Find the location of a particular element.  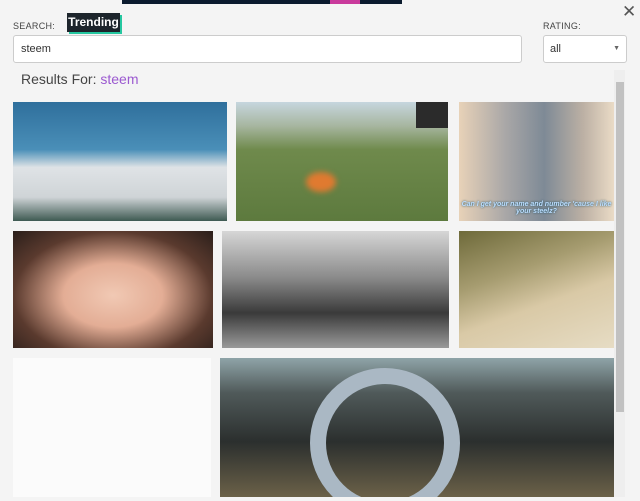

gif-crashing-plane is located at coordinates (342, 161).